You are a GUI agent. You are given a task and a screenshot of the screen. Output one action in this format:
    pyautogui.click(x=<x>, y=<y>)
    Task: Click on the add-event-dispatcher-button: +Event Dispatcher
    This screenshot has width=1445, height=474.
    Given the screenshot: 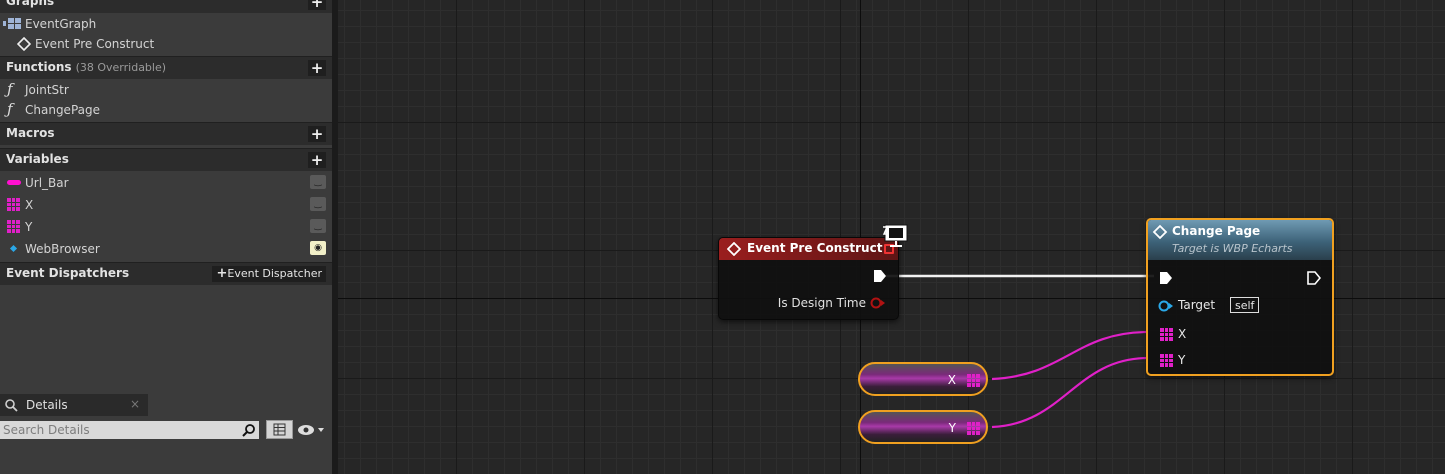 What is the action you would take?
    pyautogui.click(x=269, y=274)
    